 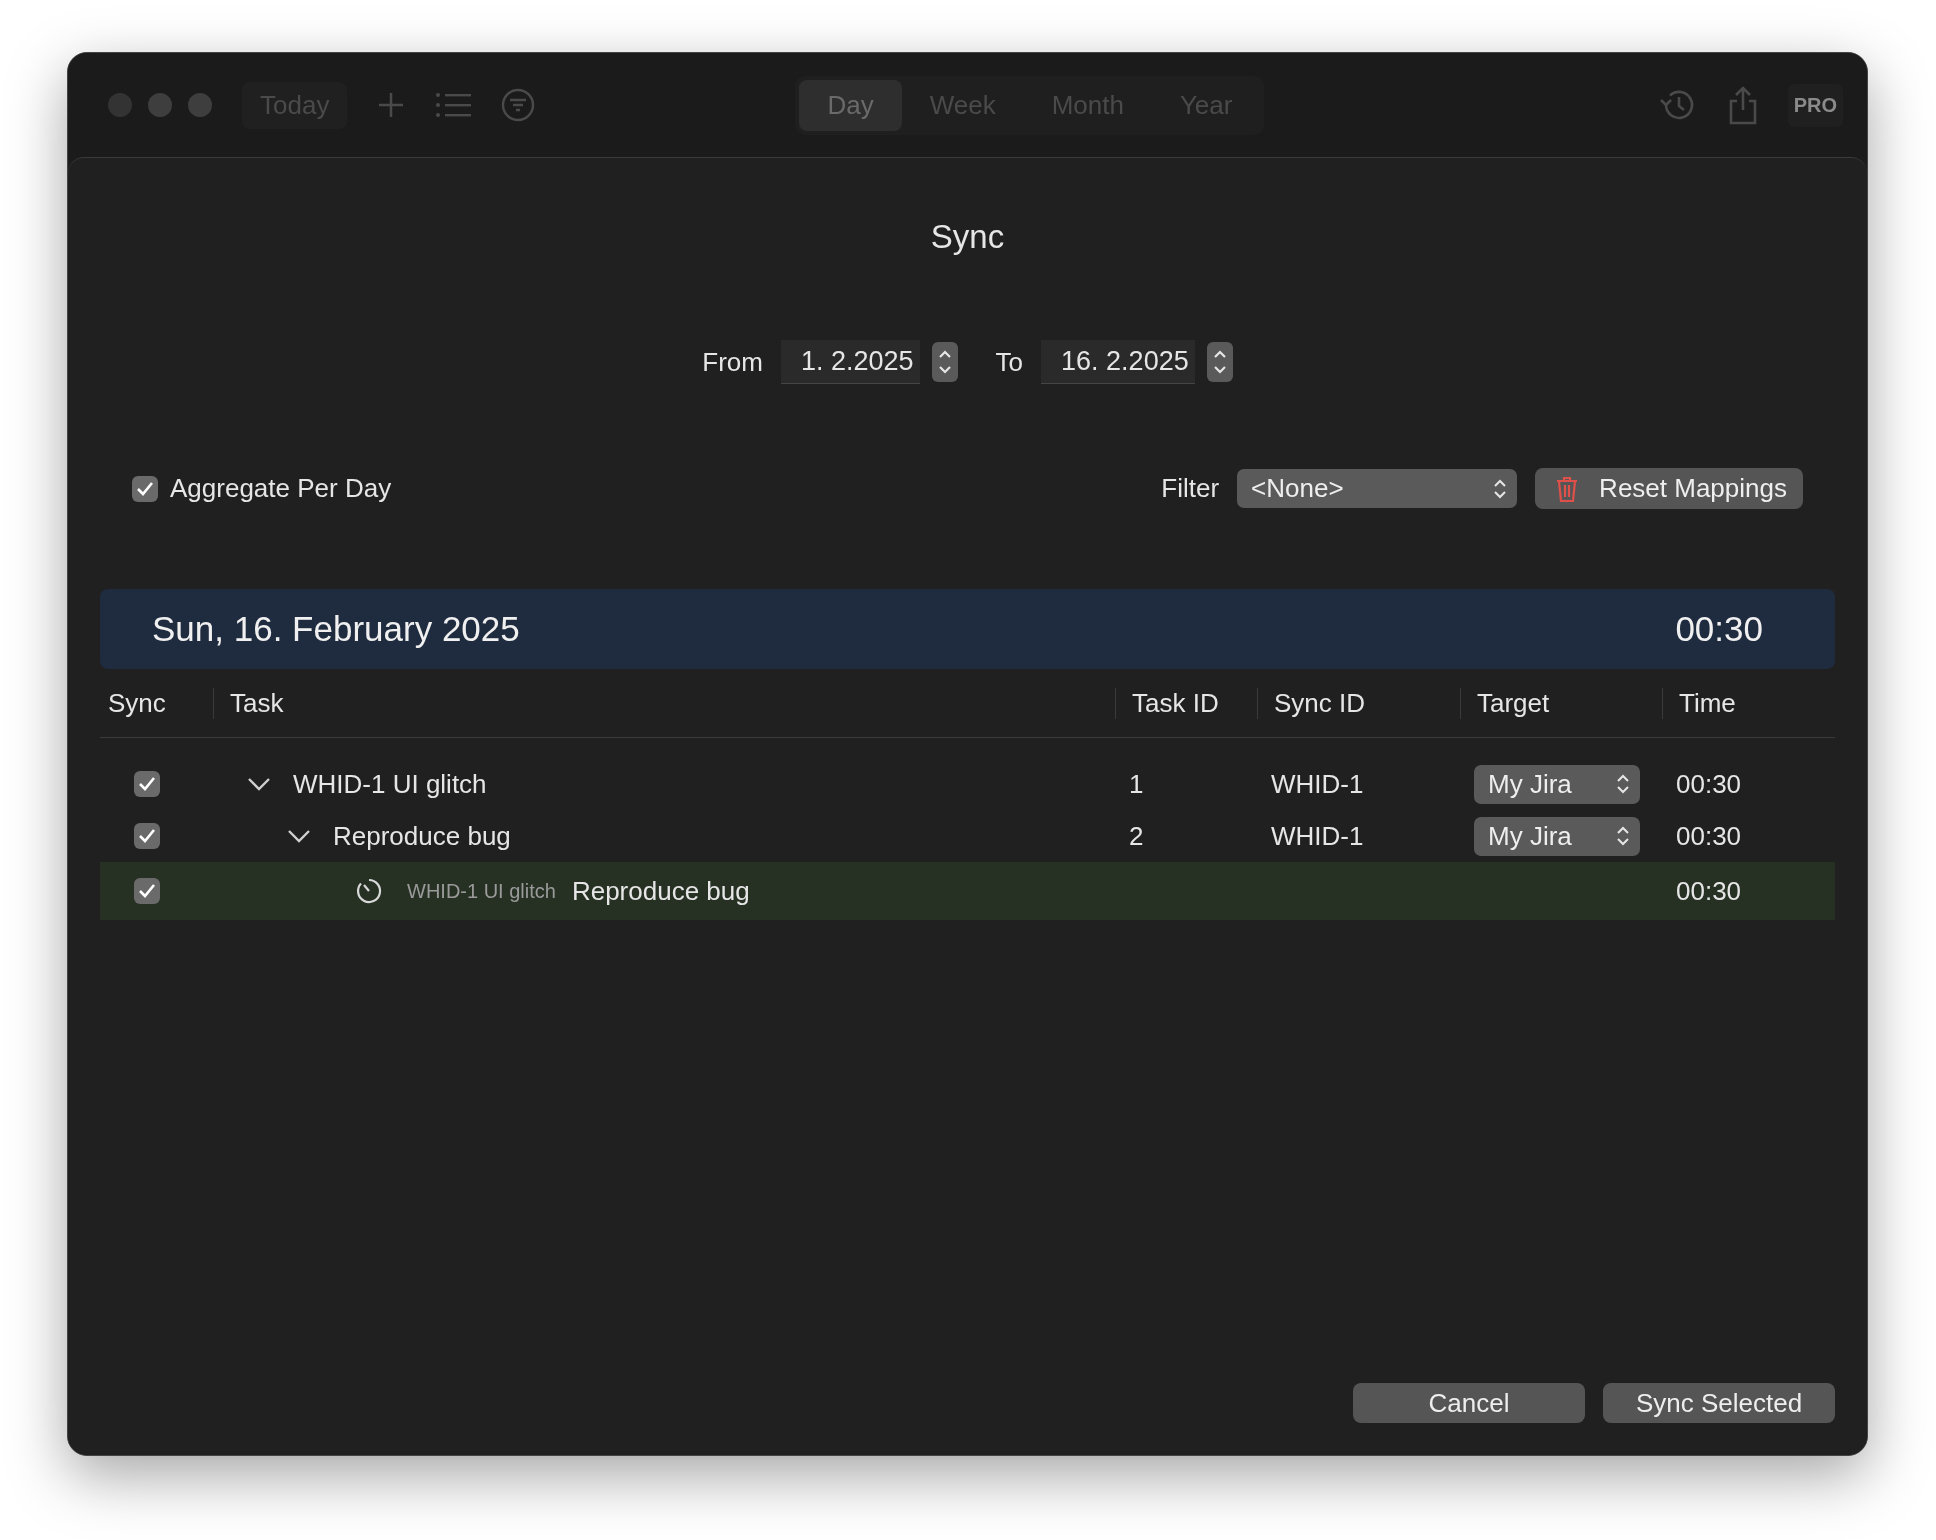 What do you see at coordinates (156, 703) in the screenshot?
I see `column-header: Sync` at bounding box center [156, 703].